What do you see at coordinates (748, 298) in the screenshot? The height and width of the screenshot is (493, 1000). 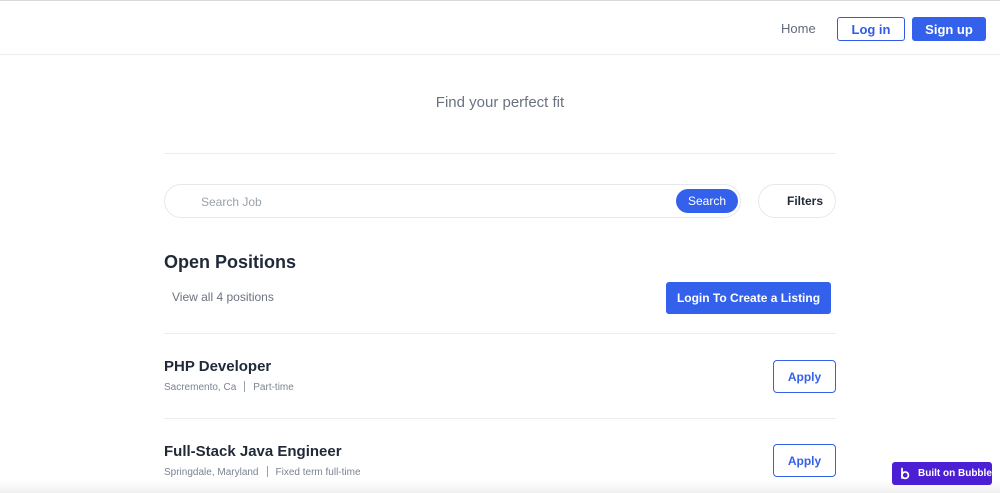 I see `create-listing-button: Login To Create a Listing` at bounding box center [748, 298].